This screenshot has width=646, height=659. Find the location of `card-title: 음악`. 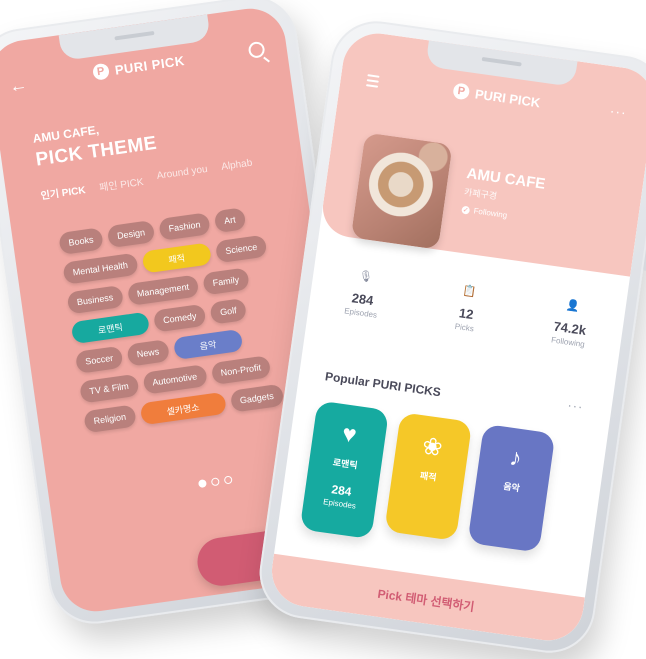

card-title: 음악 is located at coordinates (511, 487).